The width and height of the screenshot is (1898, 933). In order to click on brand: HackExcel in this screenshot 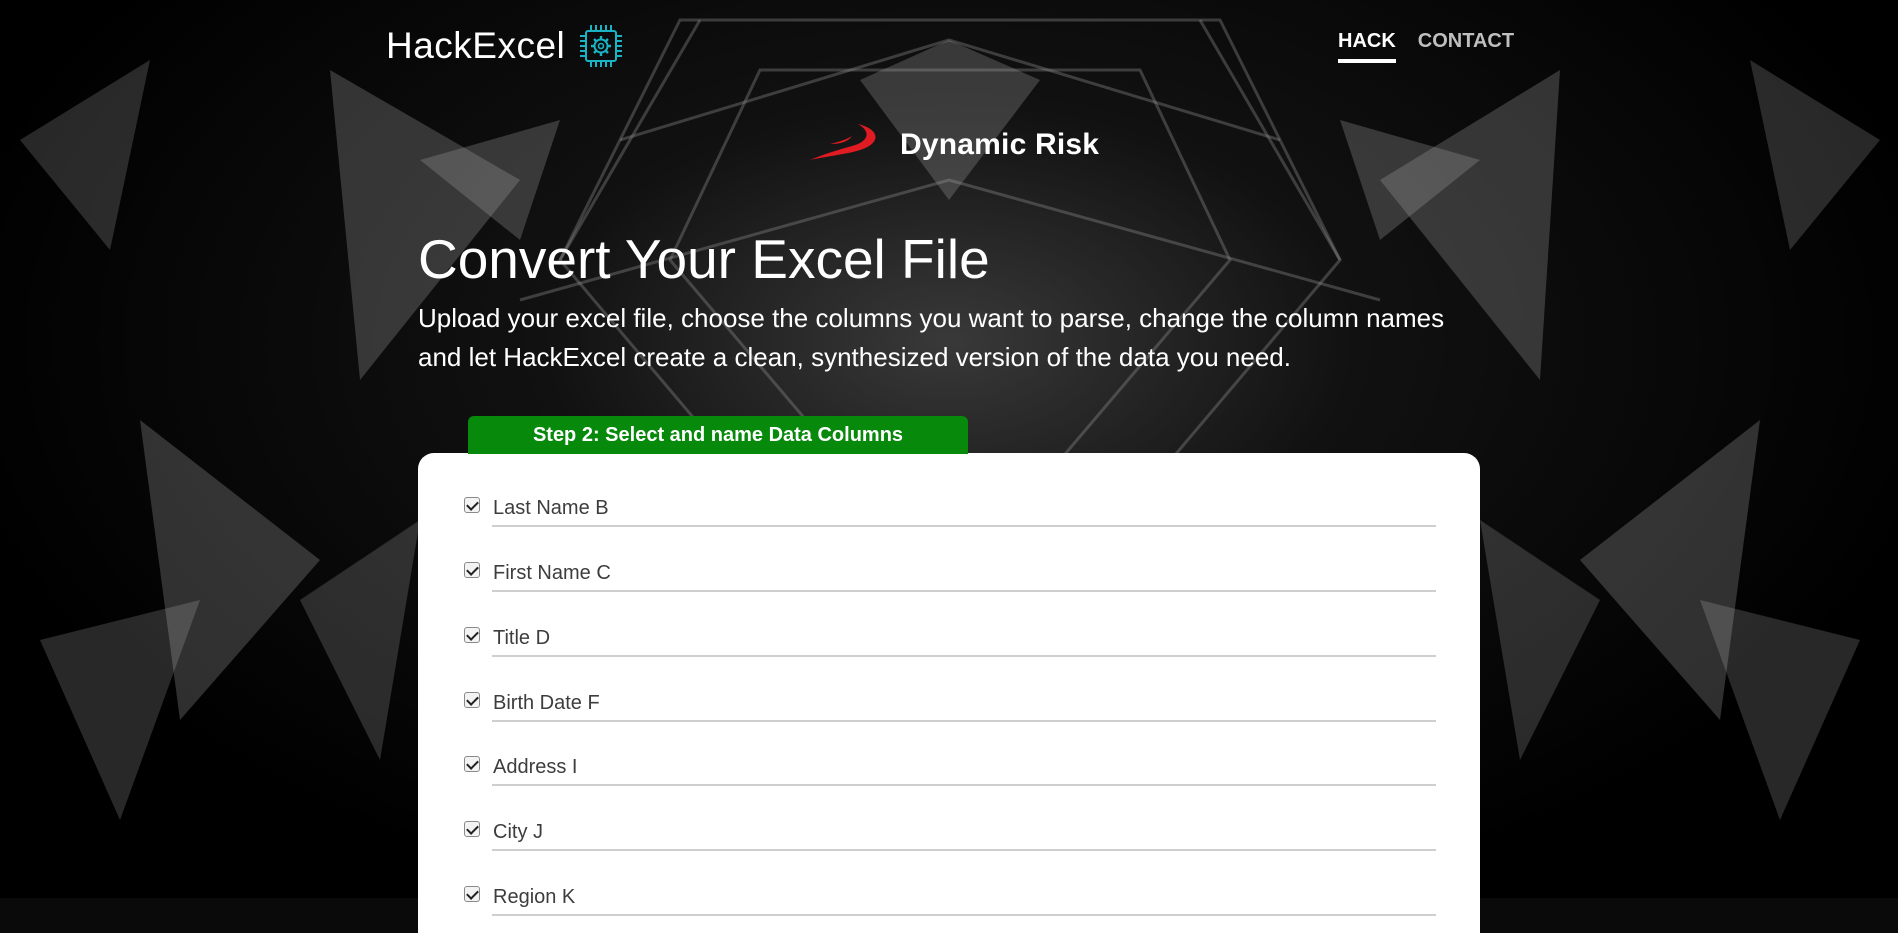, I will do `click(504, 46)`.